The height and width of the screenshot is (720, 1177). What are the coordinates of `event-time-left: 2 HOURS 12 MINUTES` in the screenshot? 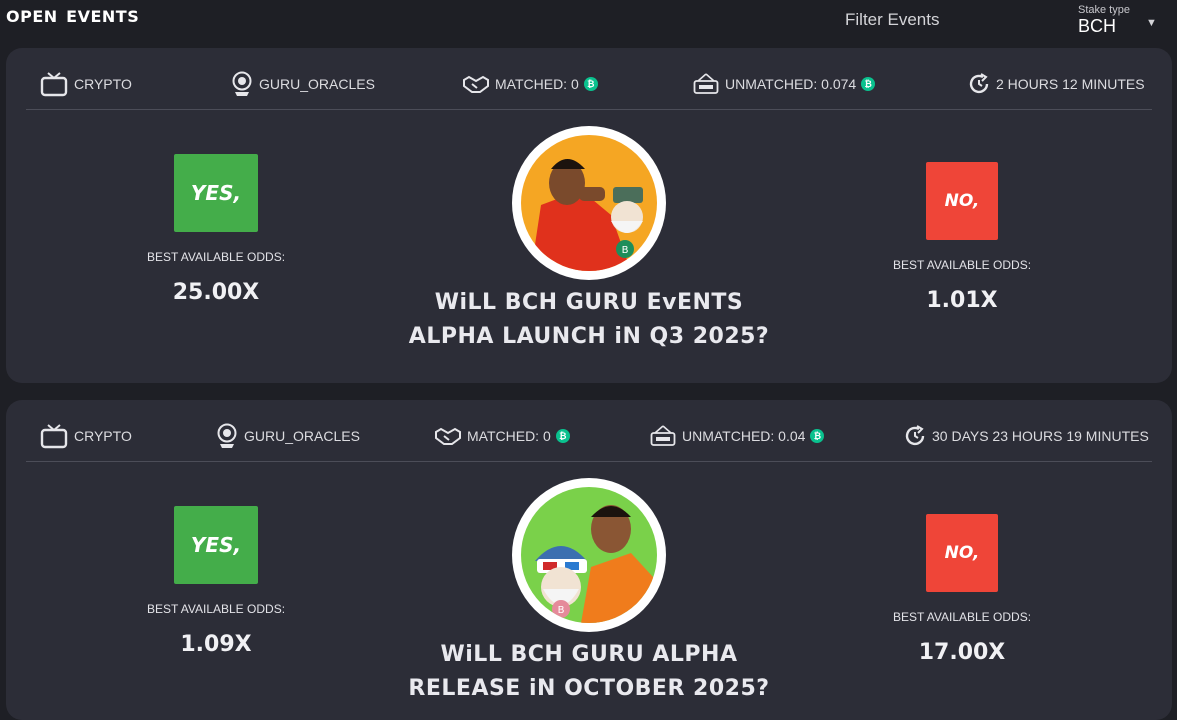 It's located at (1056, 84).